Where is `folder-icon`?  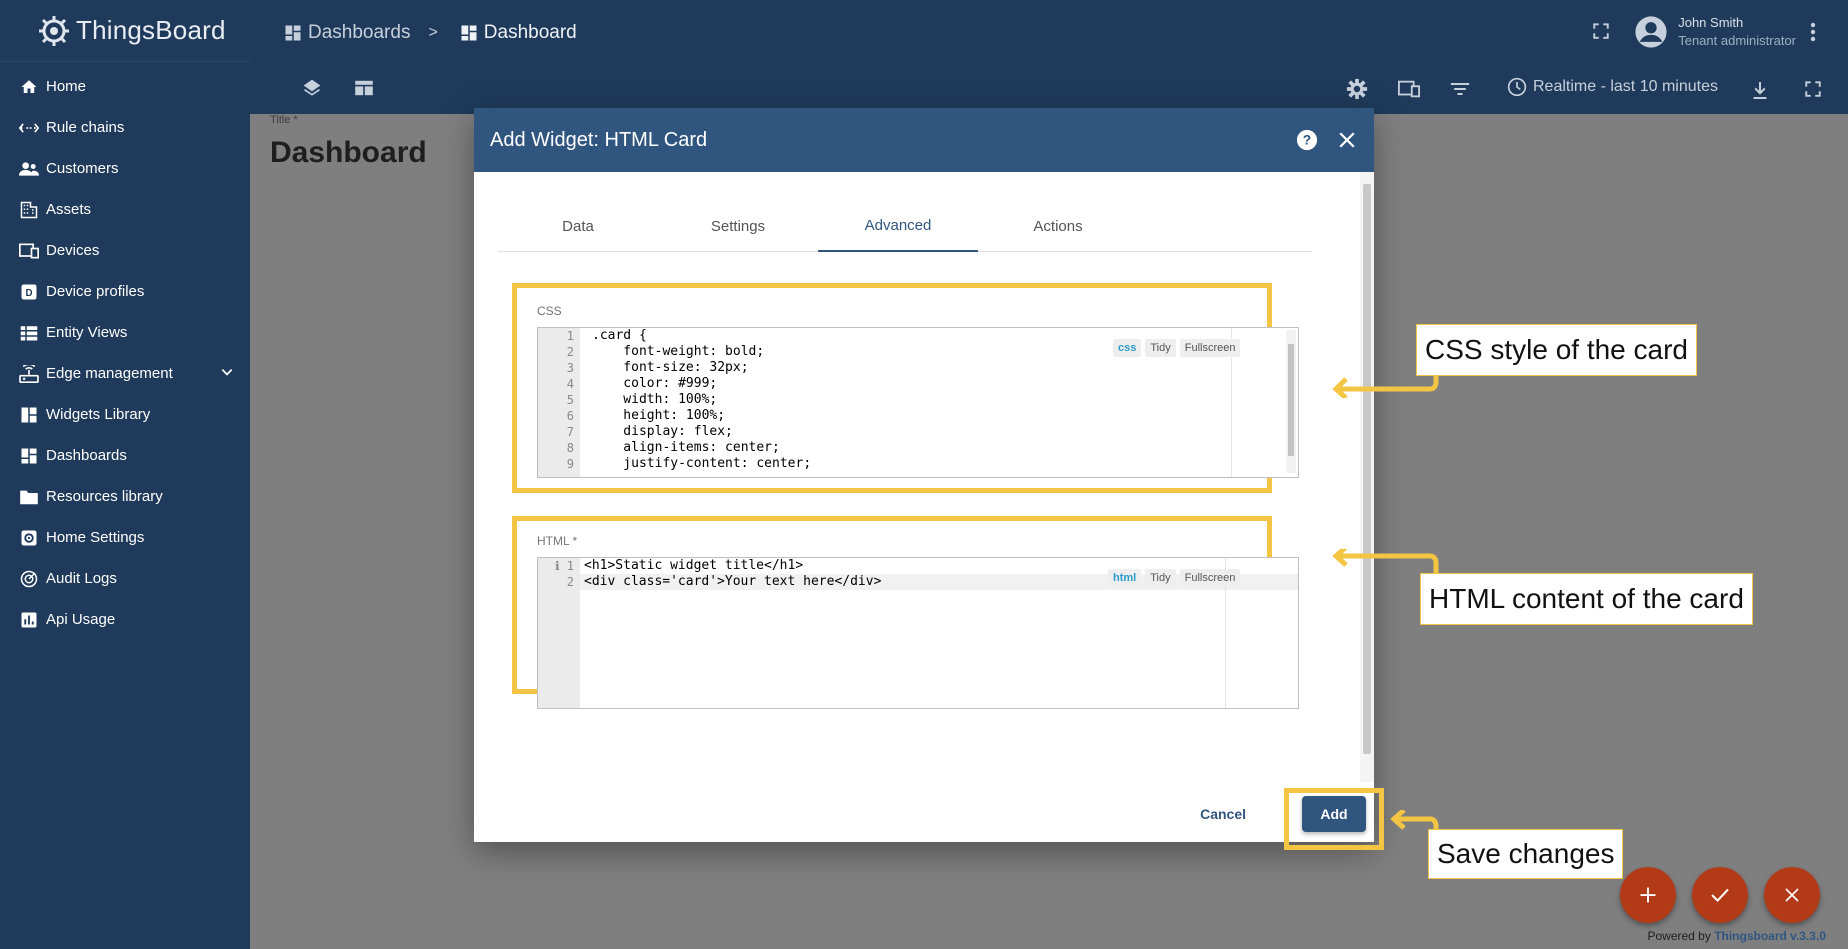
folder-icon is located at coordinates (29, 497).